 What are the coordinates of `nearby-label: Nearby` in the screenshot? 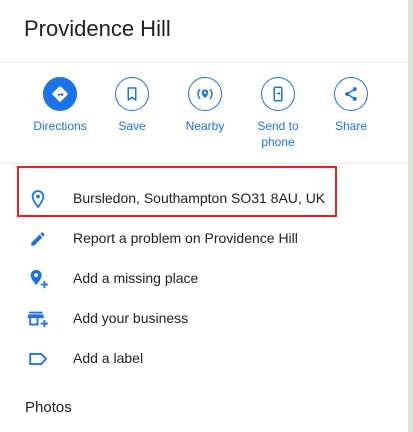 It's located at (205, 126).